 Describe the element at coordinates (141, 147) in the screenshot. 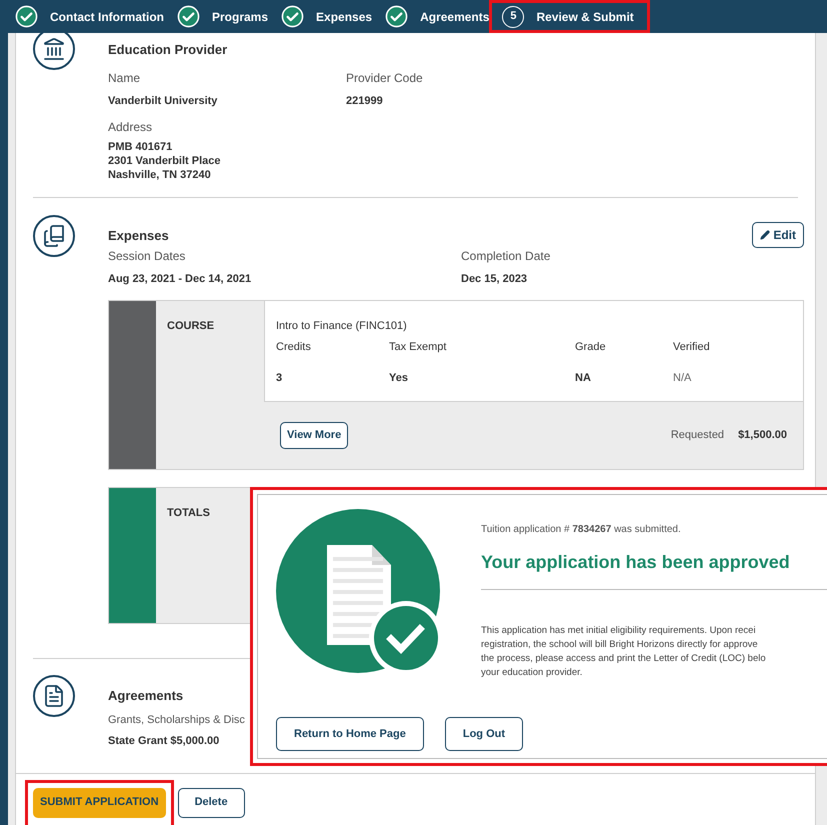

I see `address-line: PMB 401671` at that location.